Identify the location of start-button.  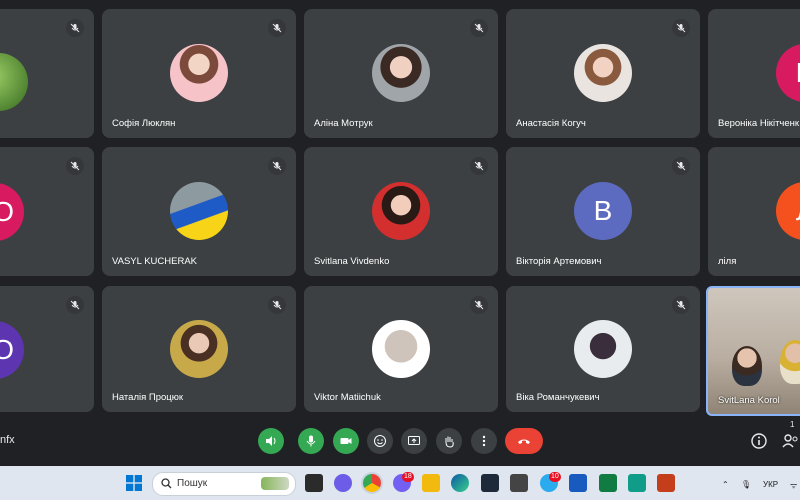
(134, 483).